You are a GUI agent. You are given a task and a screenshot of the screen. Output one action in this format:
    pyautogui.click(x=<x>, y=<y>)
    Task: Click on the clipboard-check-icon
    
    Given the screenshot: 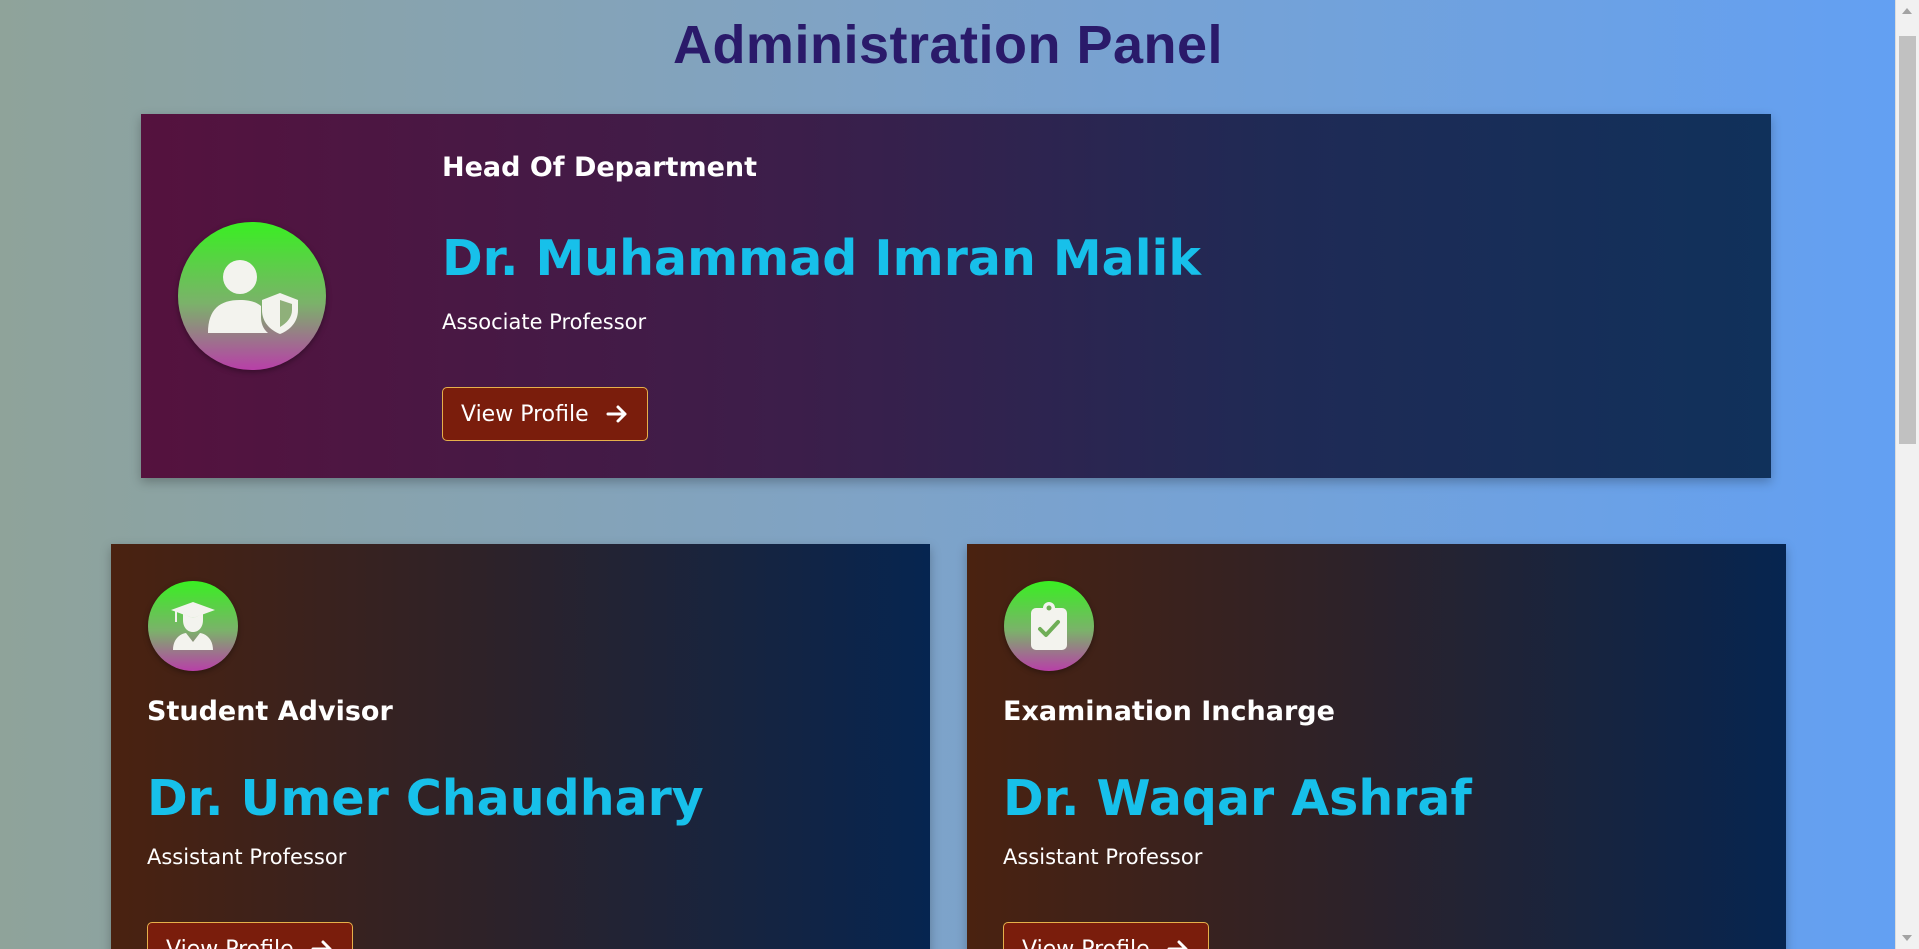 What is the action you would take?
    pyautogui.click(x=1049, y=626)
    